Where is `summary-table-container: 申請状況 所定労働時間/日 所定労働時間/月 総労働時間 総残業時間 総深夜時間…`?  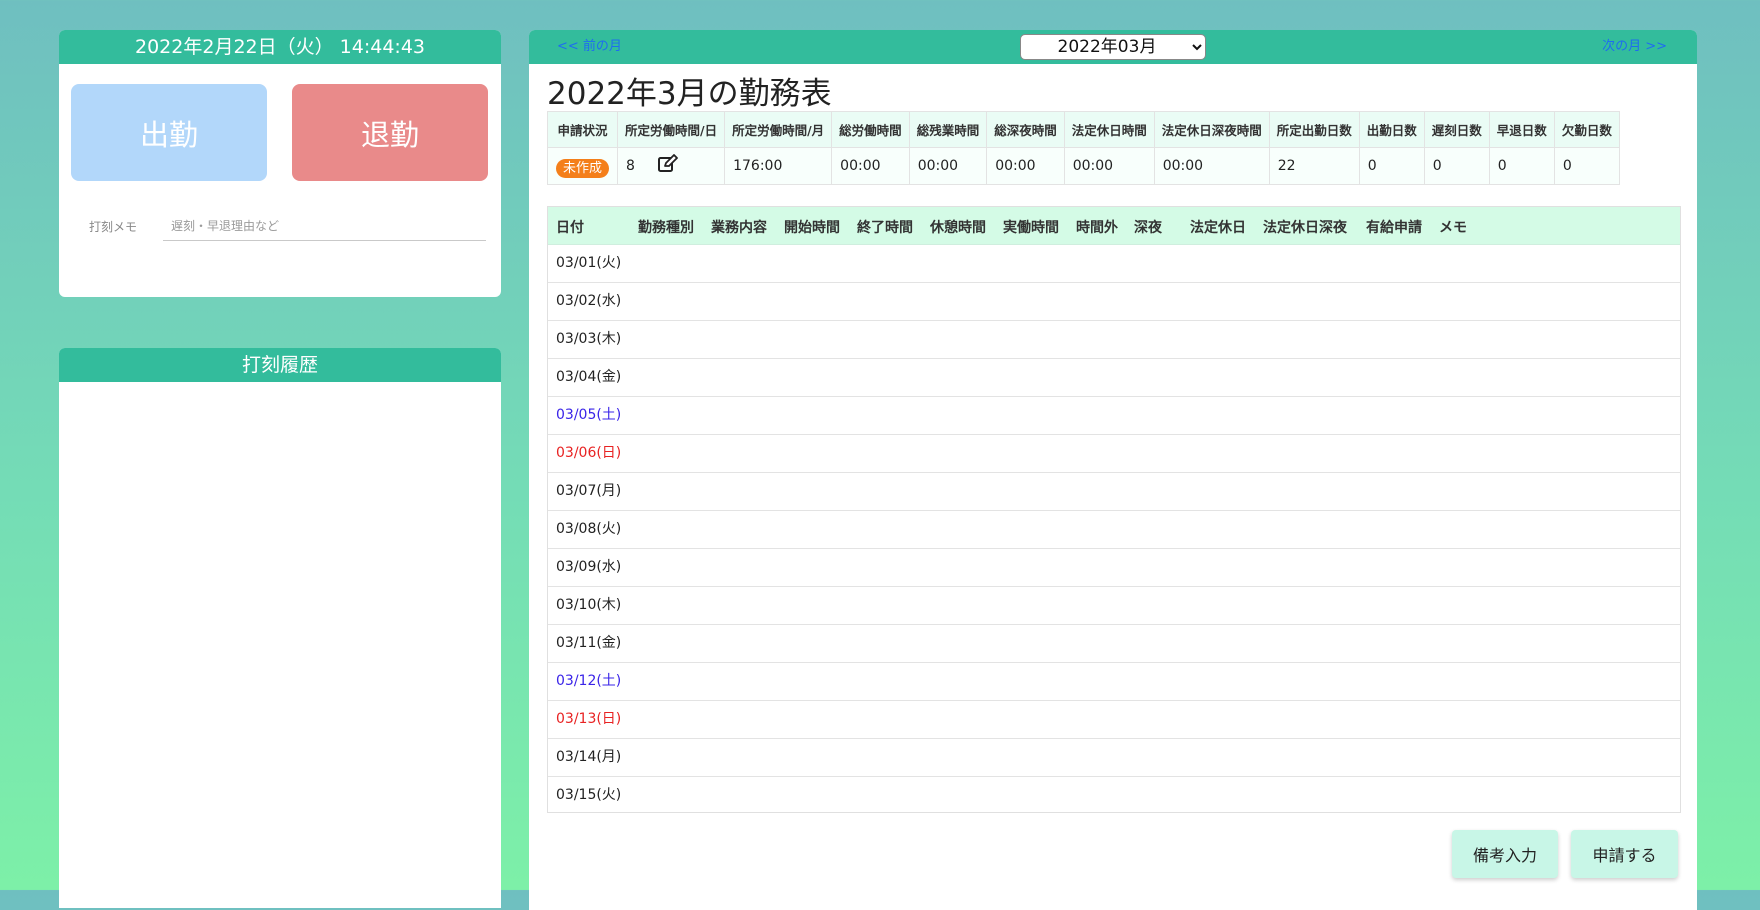
summary-table-container: 申請状況 所定労働時間/日 所定労働時間/月 総労働時間 総残業時間 総深夜時間… is located at coordinates (1113, 148).